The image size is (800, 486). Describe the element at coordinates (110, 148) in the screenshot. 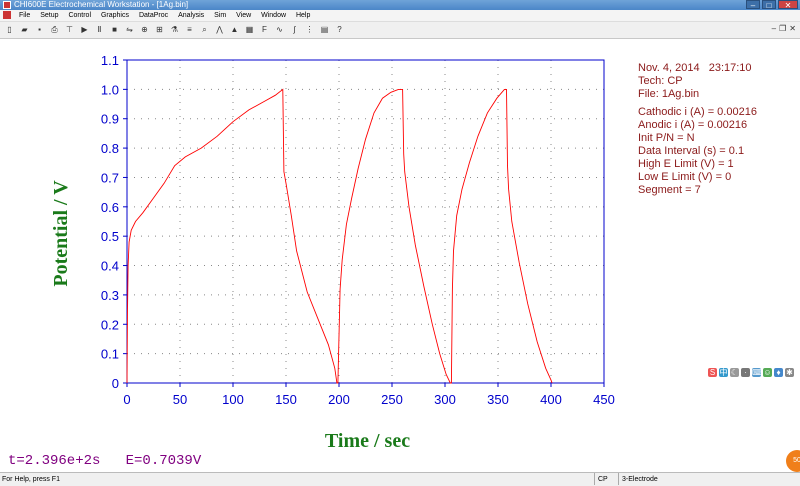

I see `y-tick-label: 0.8` at that location.